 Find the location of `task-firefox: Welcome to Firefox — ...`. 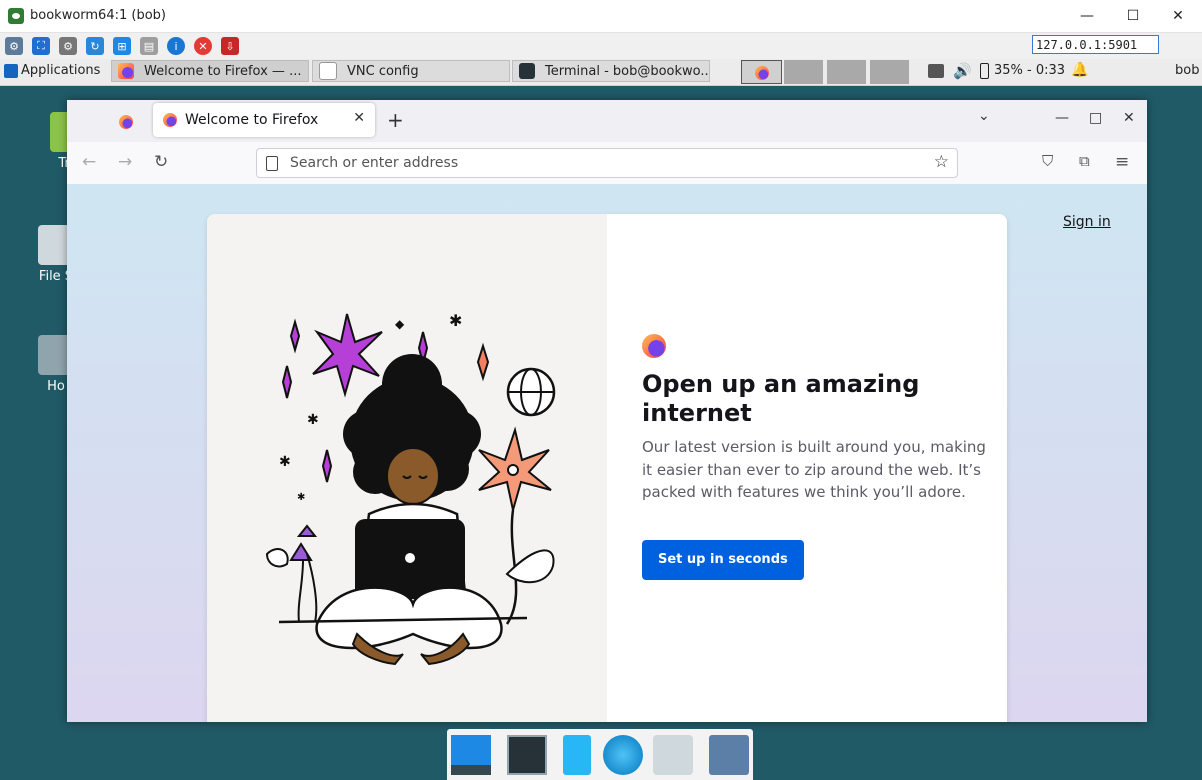

task-firefox: Welcome to Firefox — ... is located at coordinates (210, 71).